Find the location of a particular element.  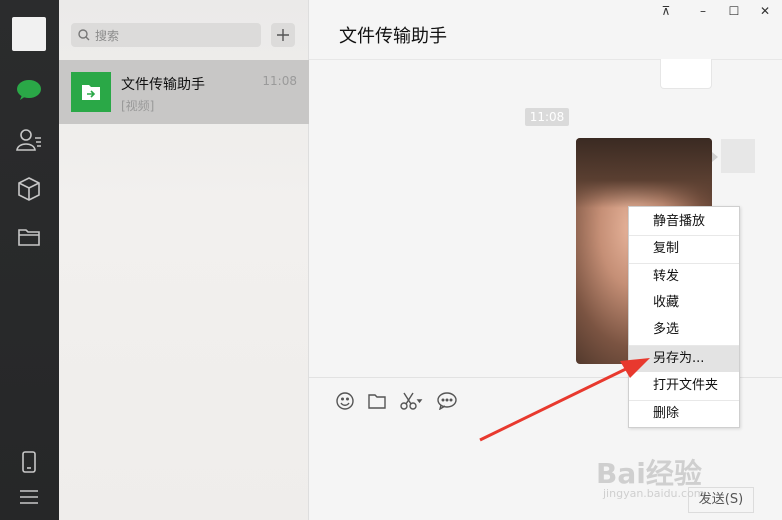

time-tag: 11:08 is located at coordinates (547, 117).